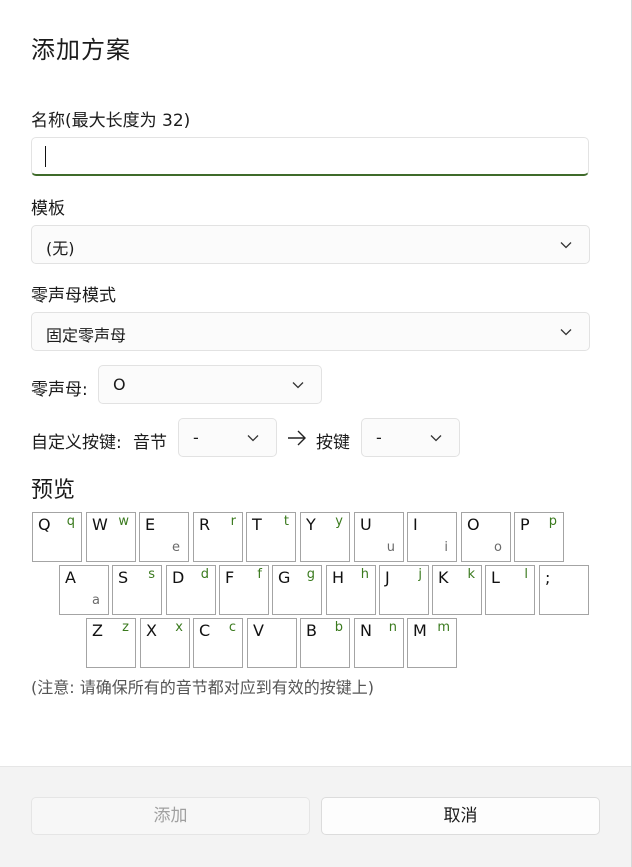  I want to click on key-x: Xx, so click(165, 643).